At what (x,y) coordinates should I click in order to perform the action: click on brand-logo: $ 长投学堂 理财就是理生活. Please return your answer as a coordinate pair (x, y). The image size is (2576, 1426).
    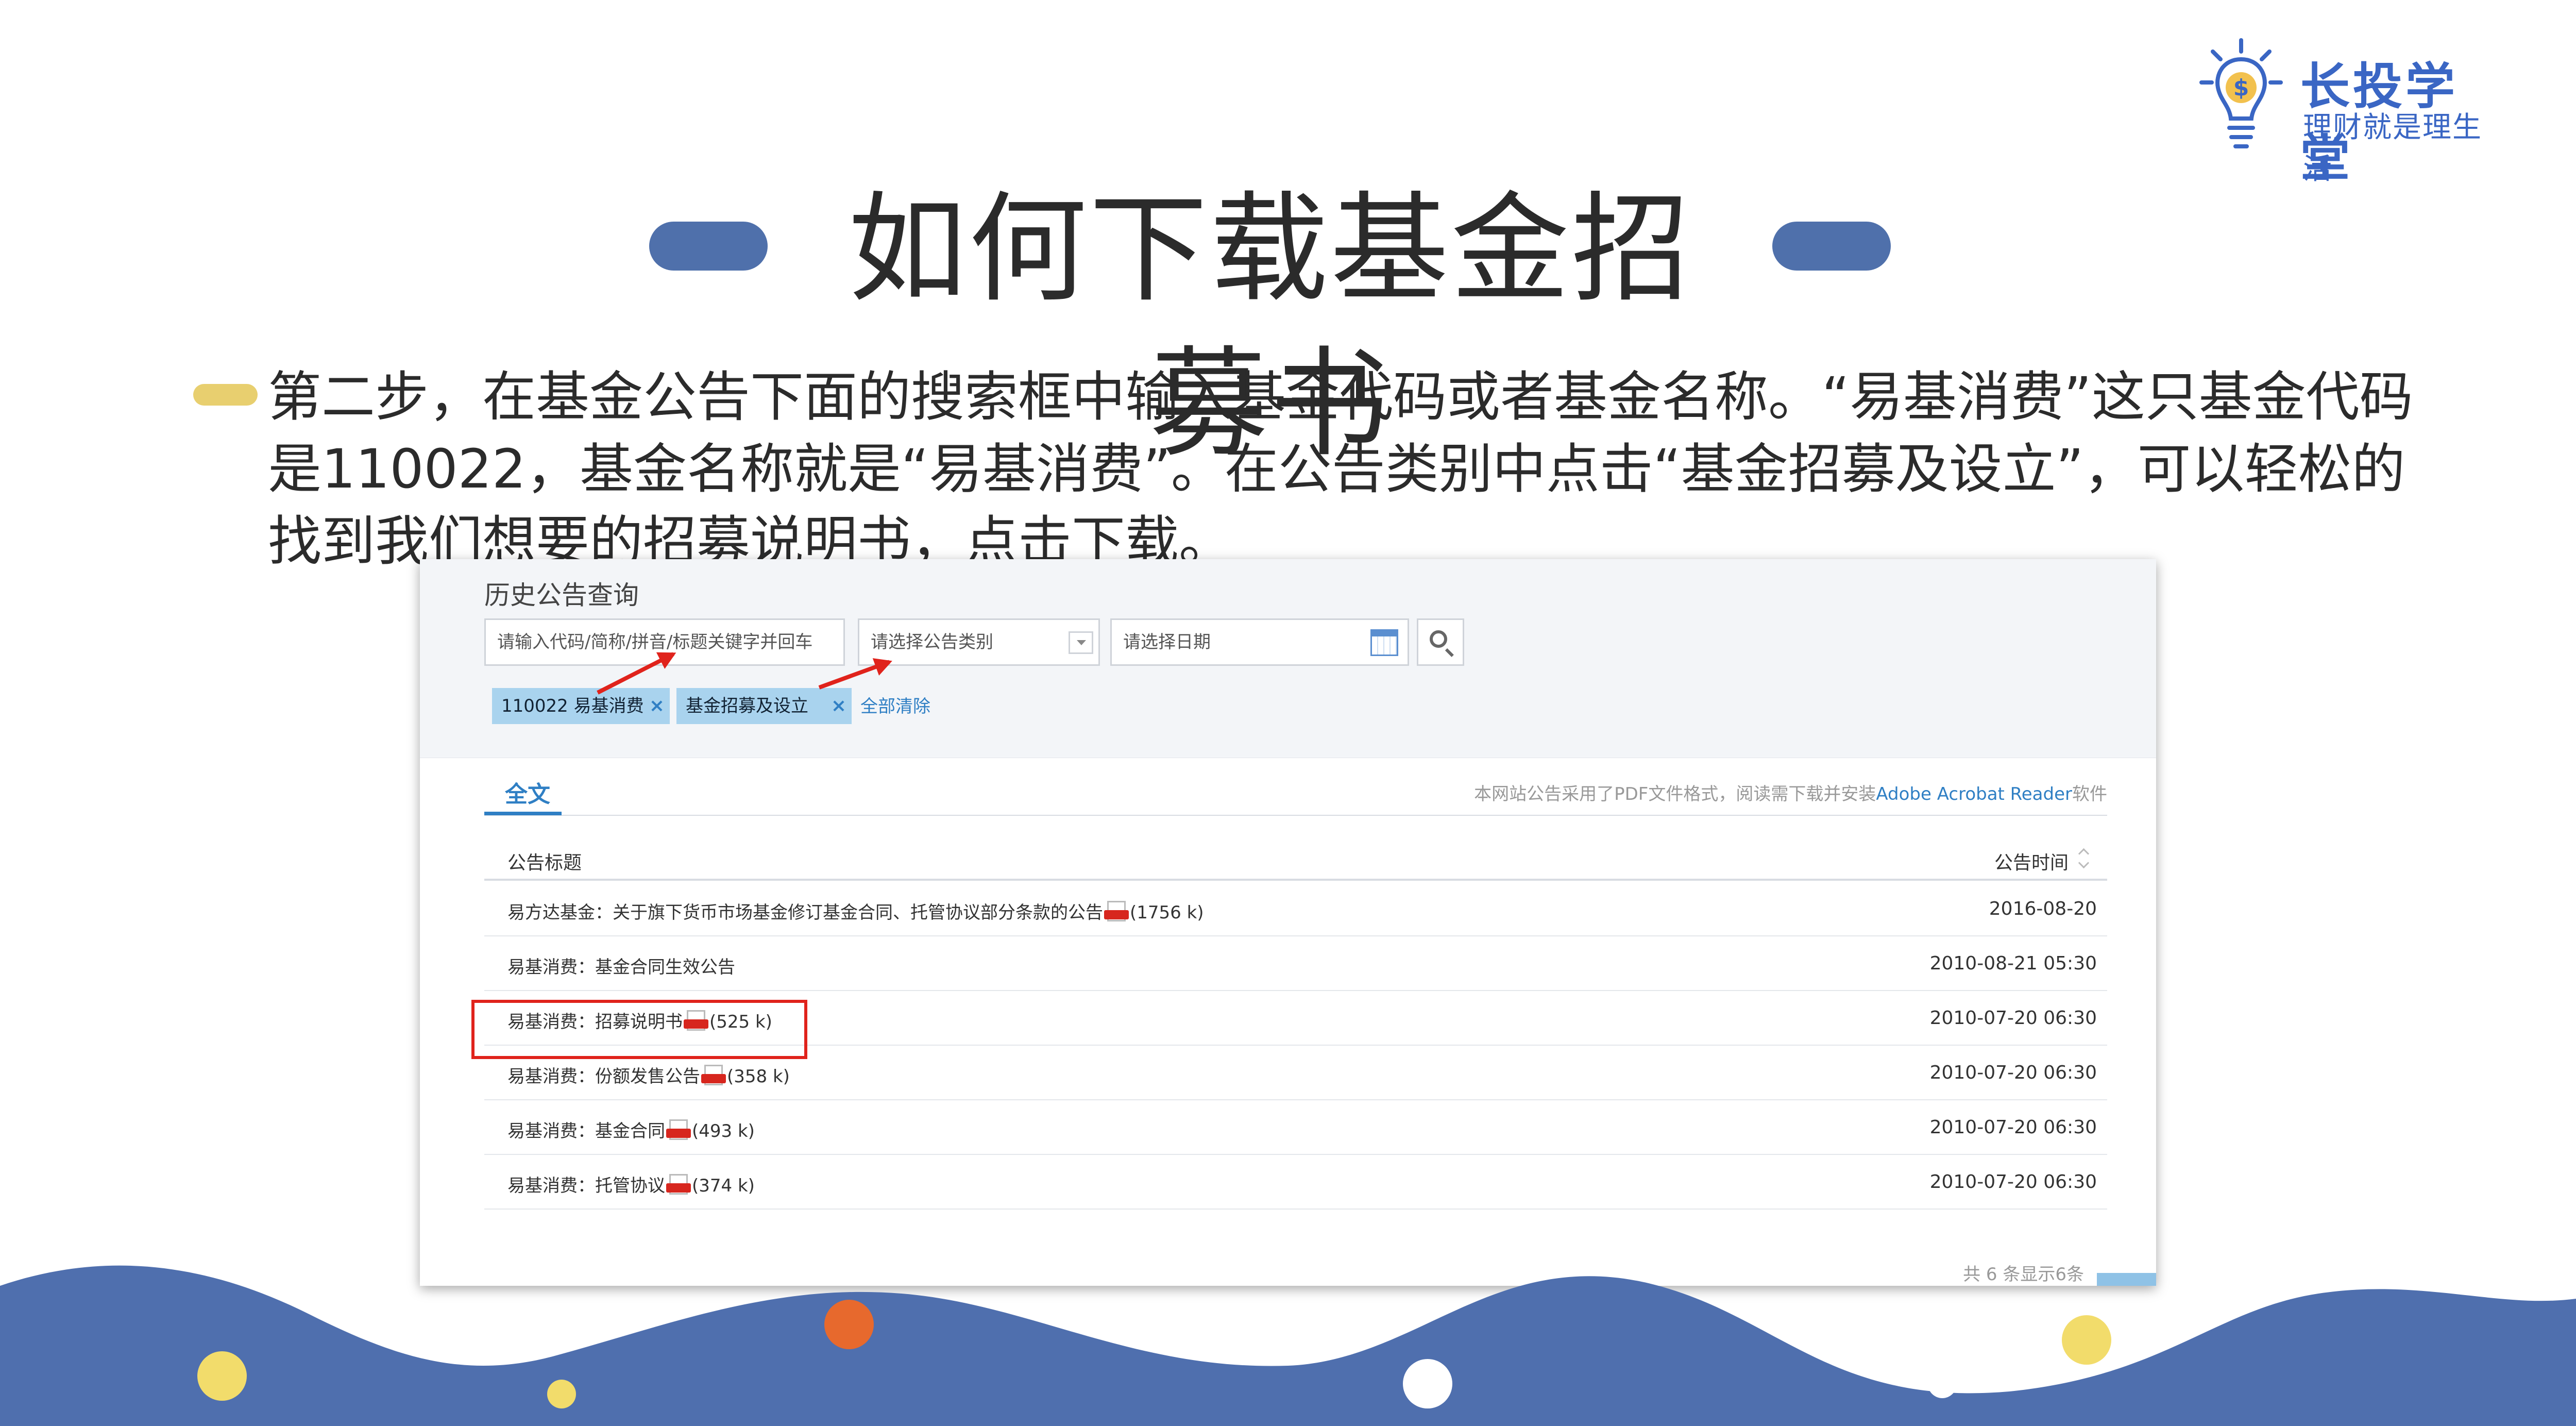
    Looking at the image, I should click on (2351, 111).